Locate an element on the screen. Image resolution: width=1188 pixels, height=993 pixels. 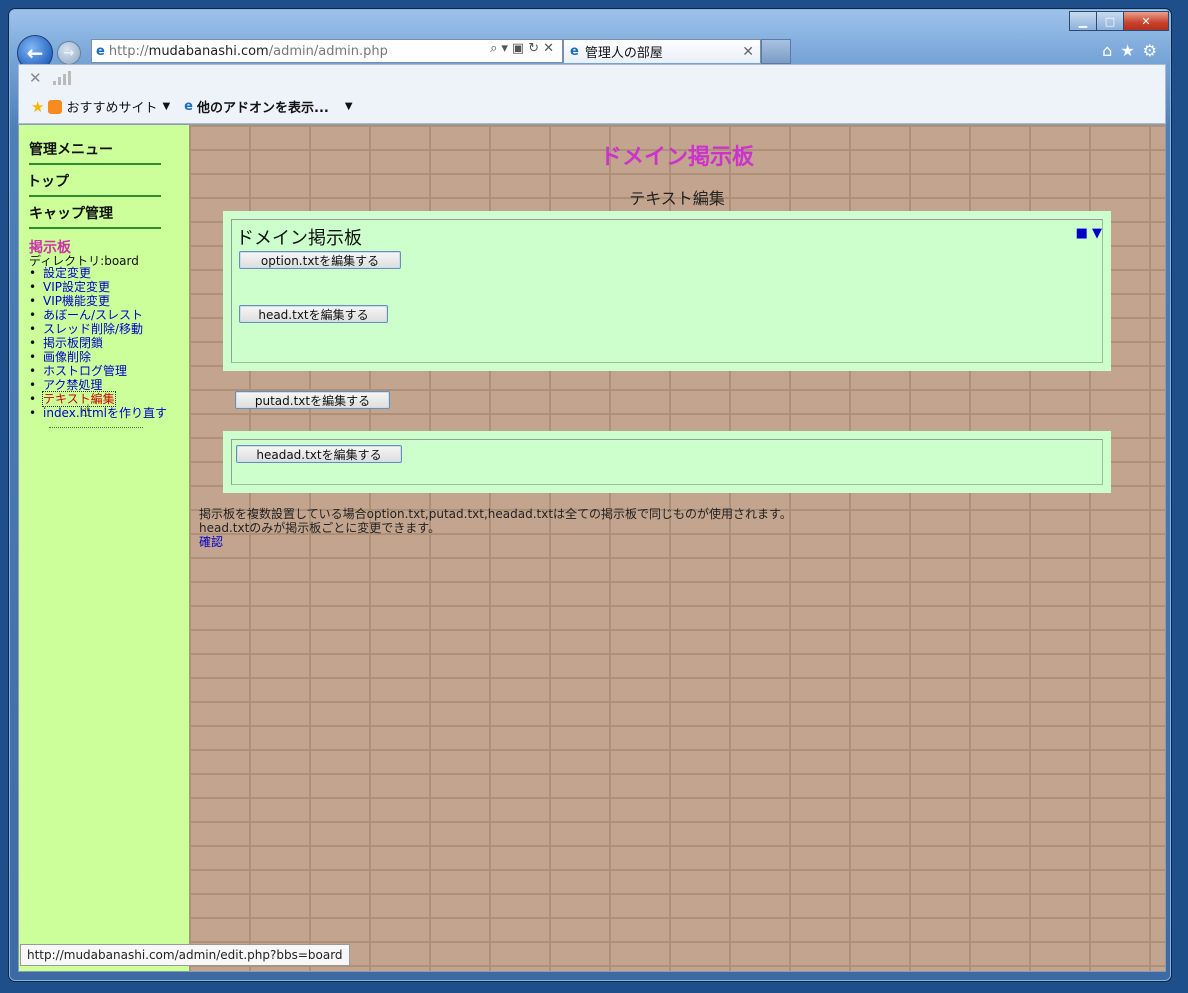
maximize-button: □ is located at coordinates (1110, 21).